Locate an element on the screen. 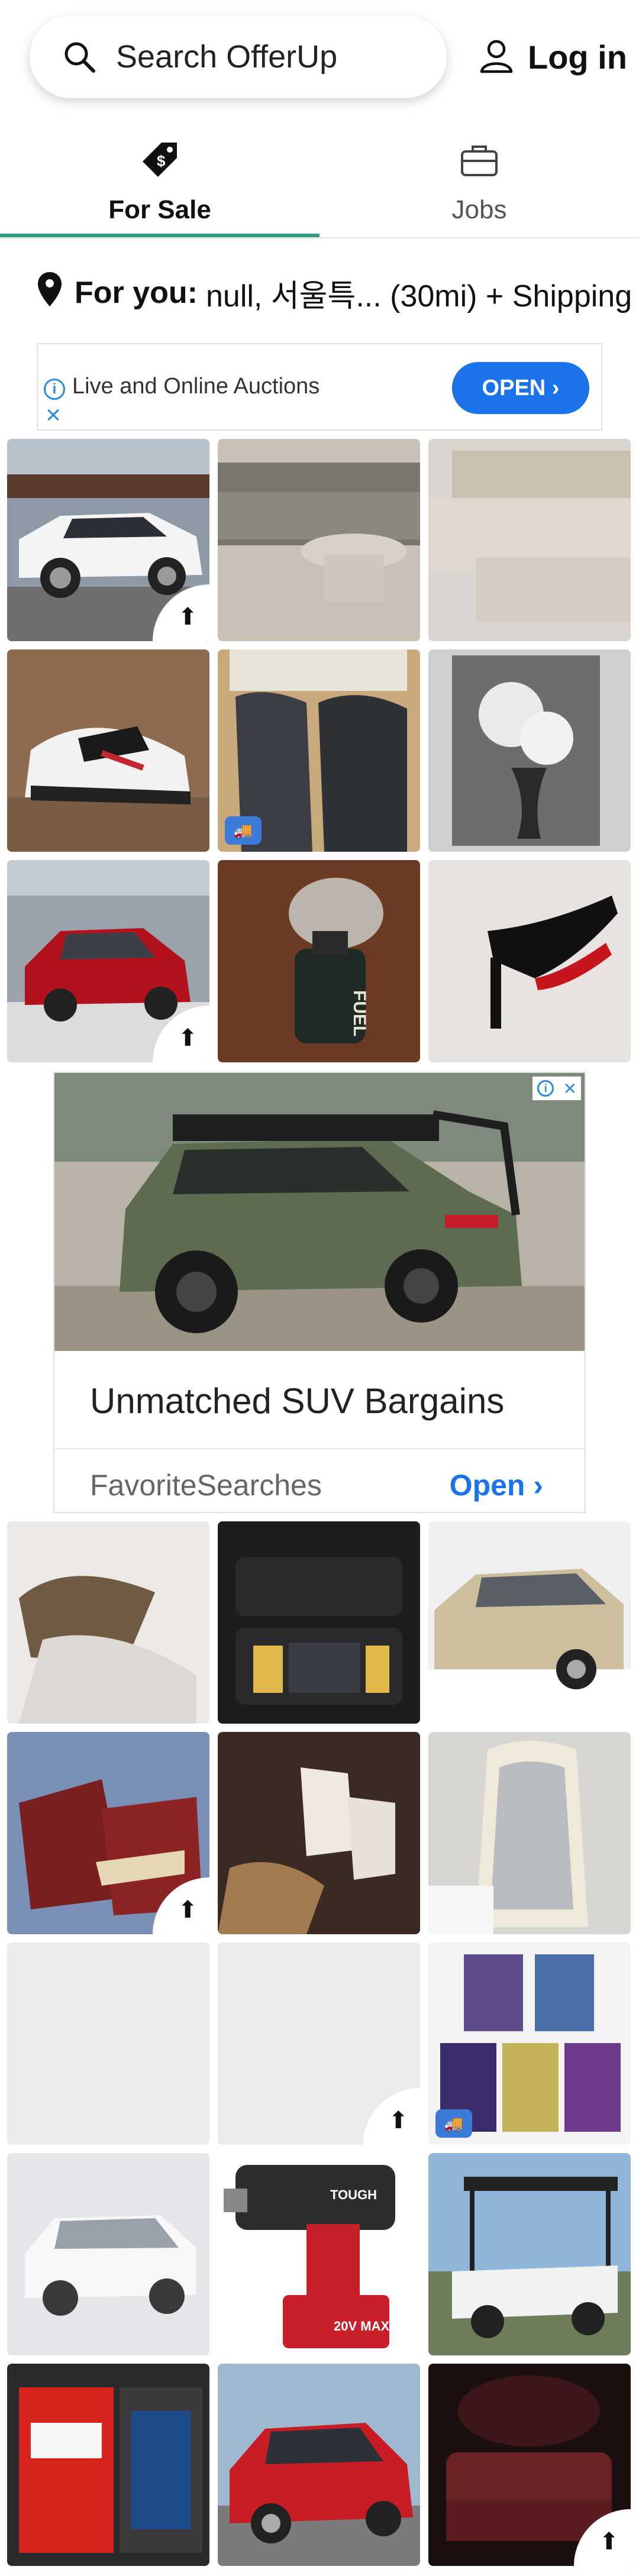 This screenshot has width=639, height=2576. listing-card-red-car: ⬆ is located at coordinates (108, 961).